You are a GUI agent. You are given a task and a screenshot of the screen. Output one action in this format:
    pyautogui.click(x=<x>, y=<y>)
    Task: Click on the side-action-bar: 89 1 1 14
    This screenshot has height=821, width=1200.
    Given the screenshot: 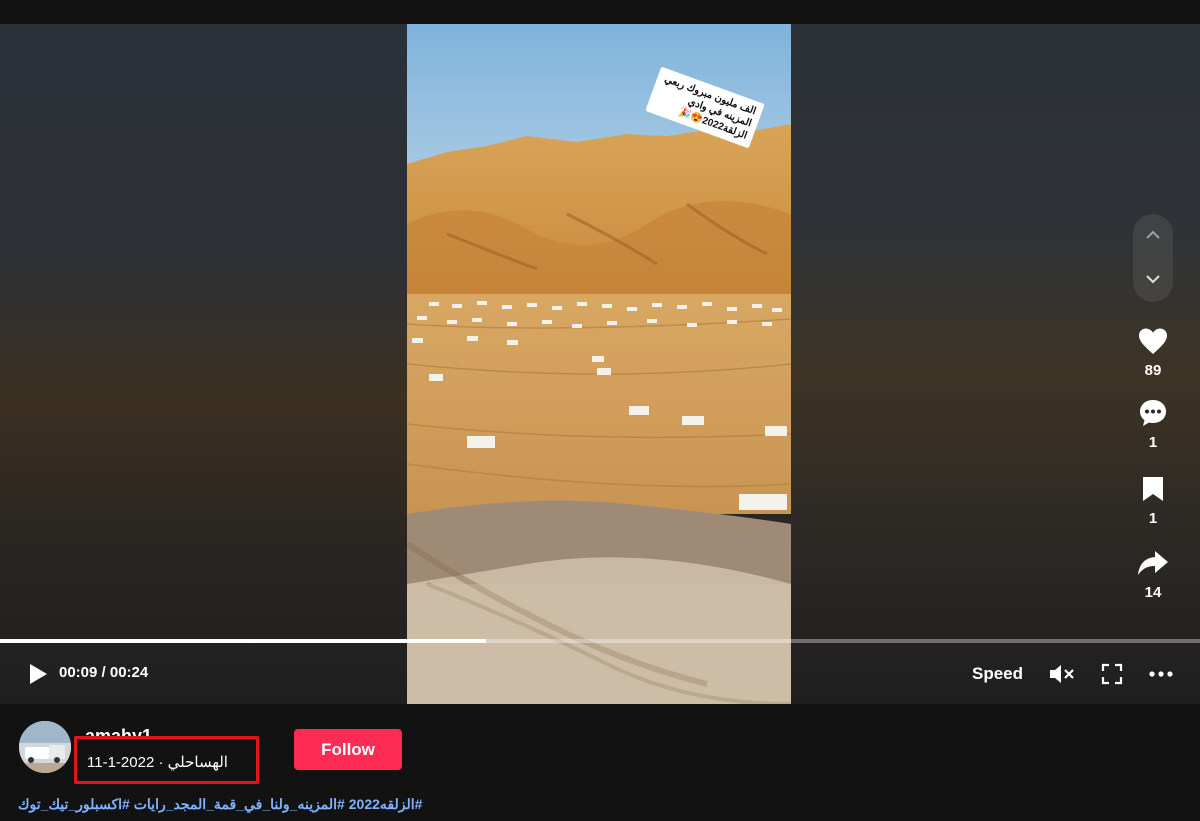 What is the action you would take?
    pyautogui.click(x=1150, y=364)
    